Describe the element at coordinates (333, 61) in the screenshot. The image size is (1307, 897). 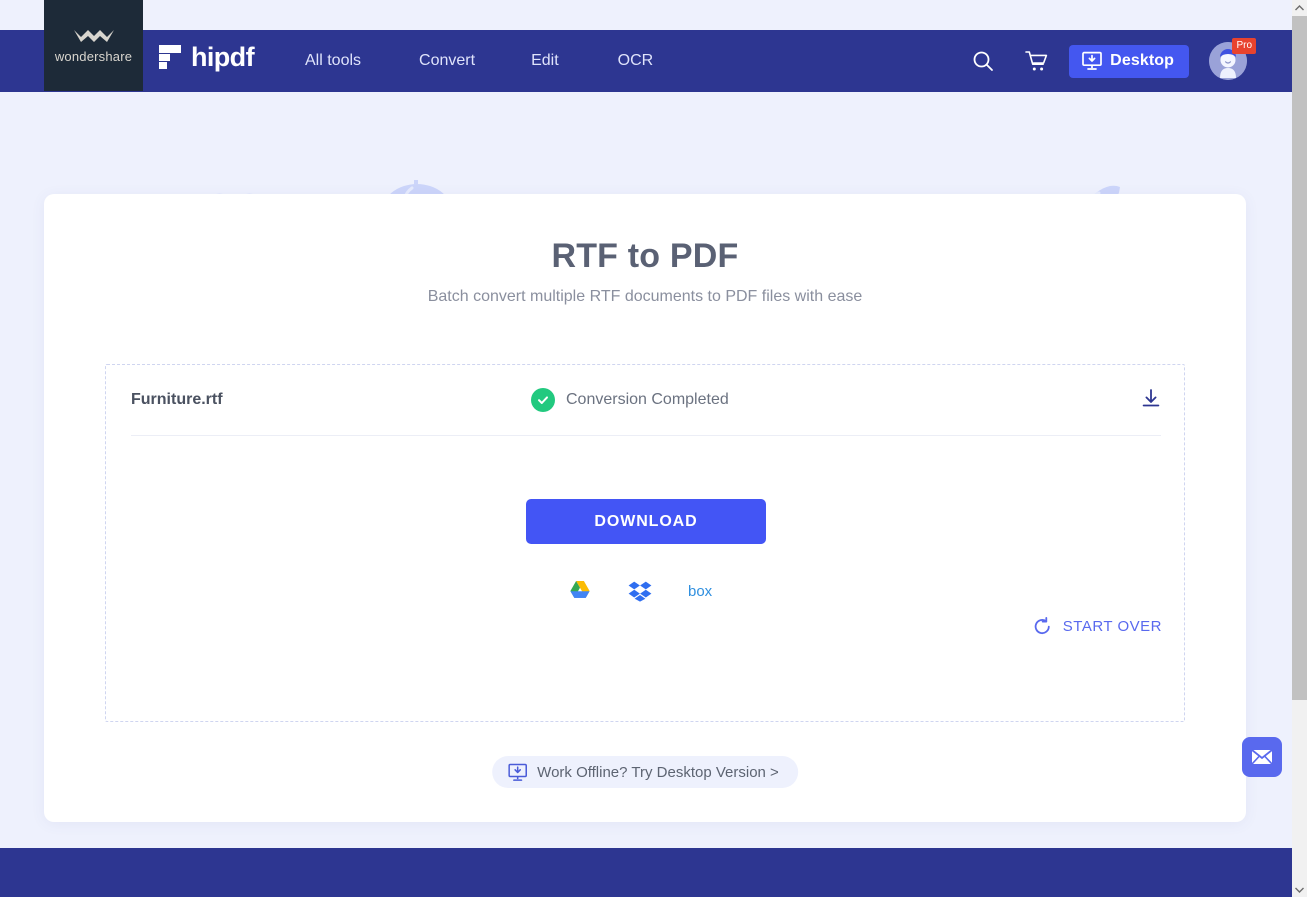
I see `nav-item-all-tools: All tools` at that location.